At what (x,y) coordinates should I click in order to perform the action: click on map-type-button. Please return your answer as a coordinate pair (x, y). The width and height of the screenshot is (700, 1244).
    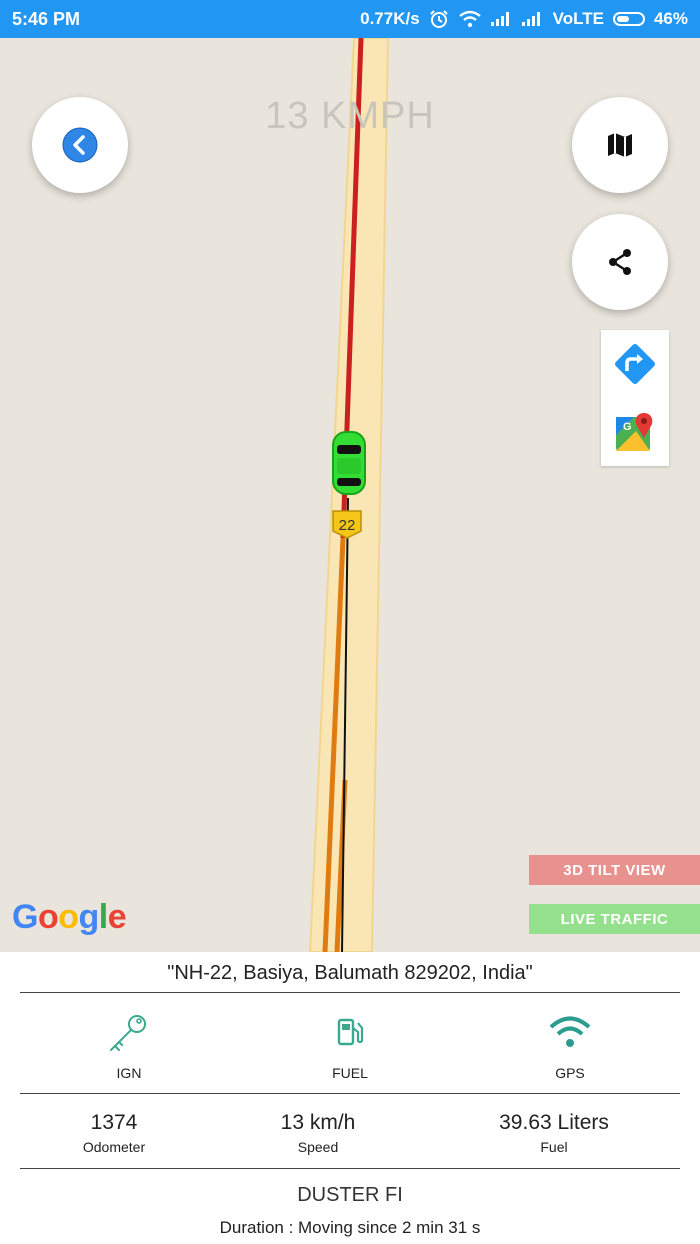
    Looking at the image, I should click on (620, 145).